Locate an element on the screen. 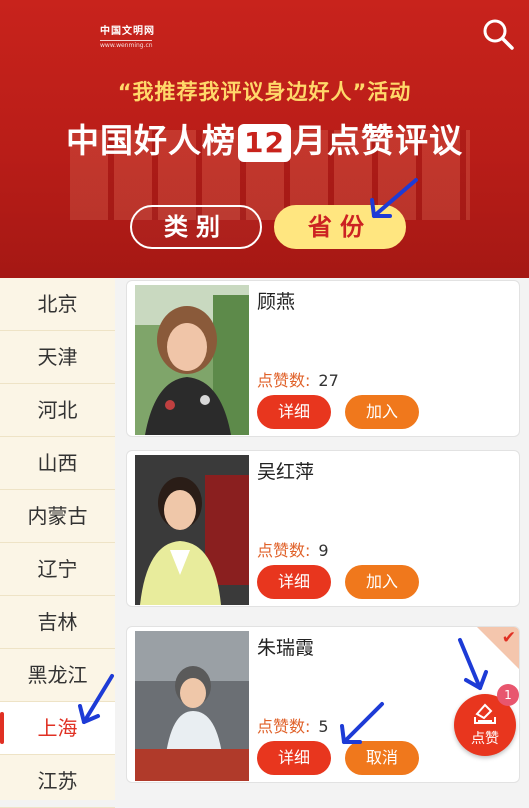 The height and width of the screenshot is (808, 529). sidebar-item-jiangsu: 江苏 is located at coordinates (57, 781).